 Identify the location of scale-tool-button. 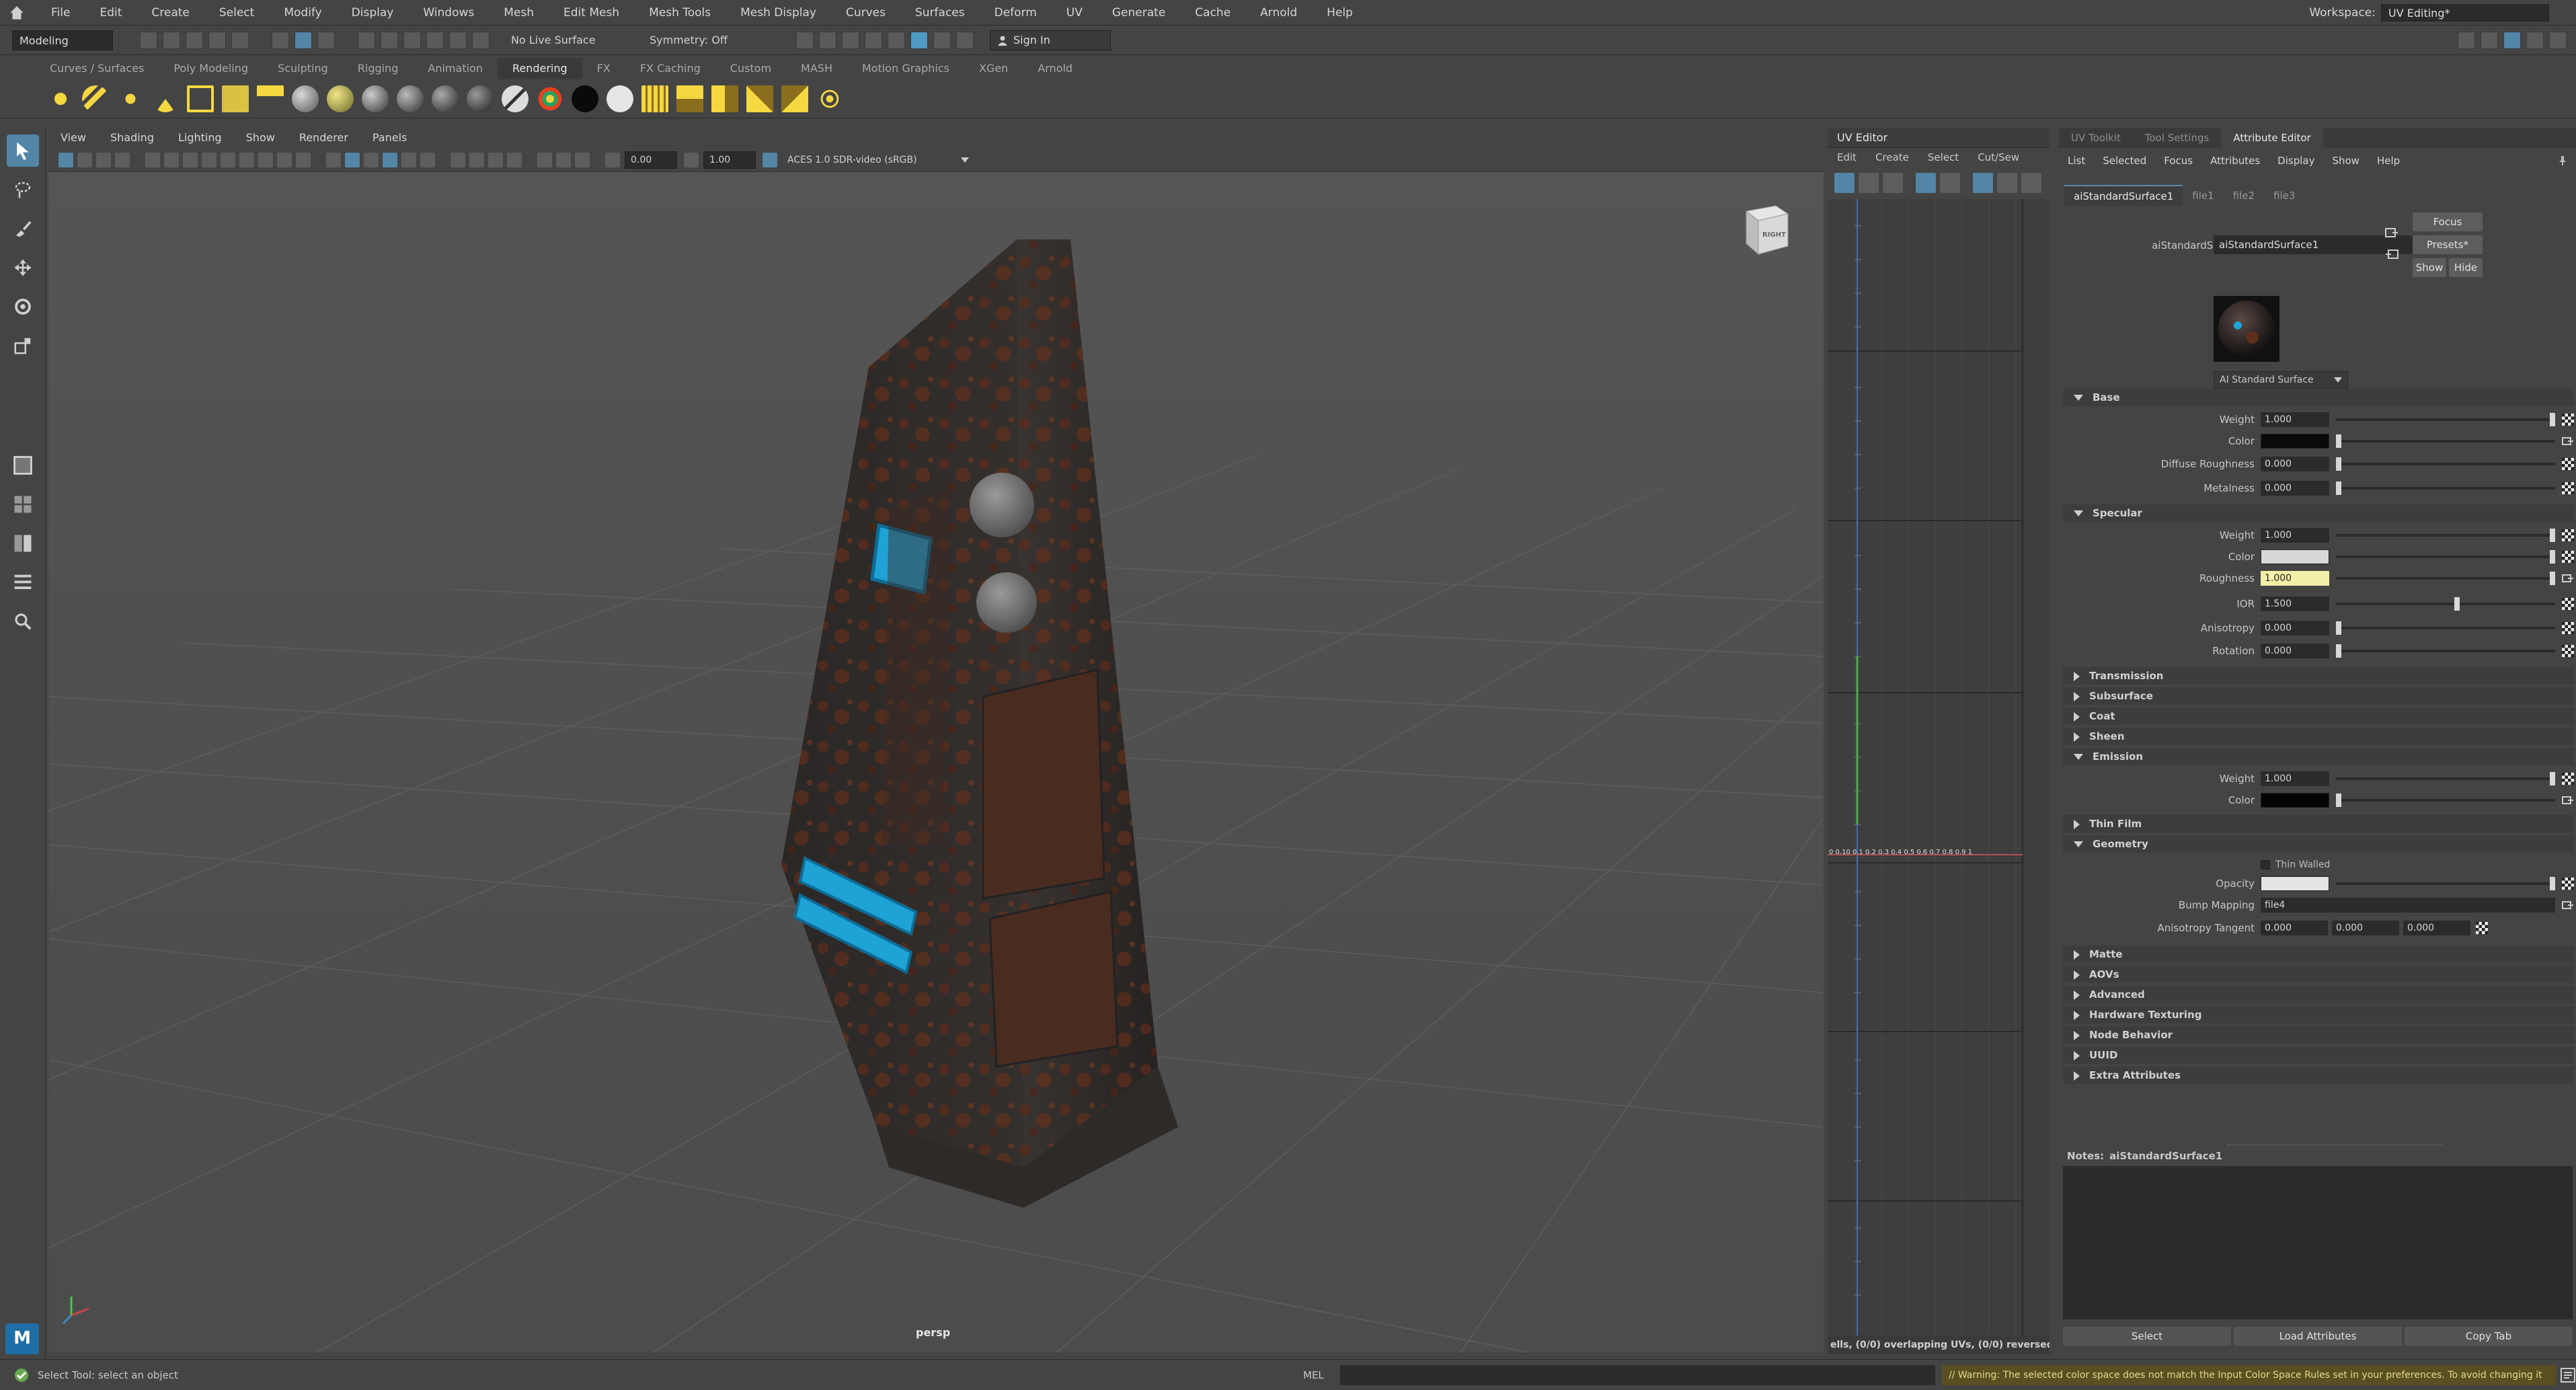
(23, 346).